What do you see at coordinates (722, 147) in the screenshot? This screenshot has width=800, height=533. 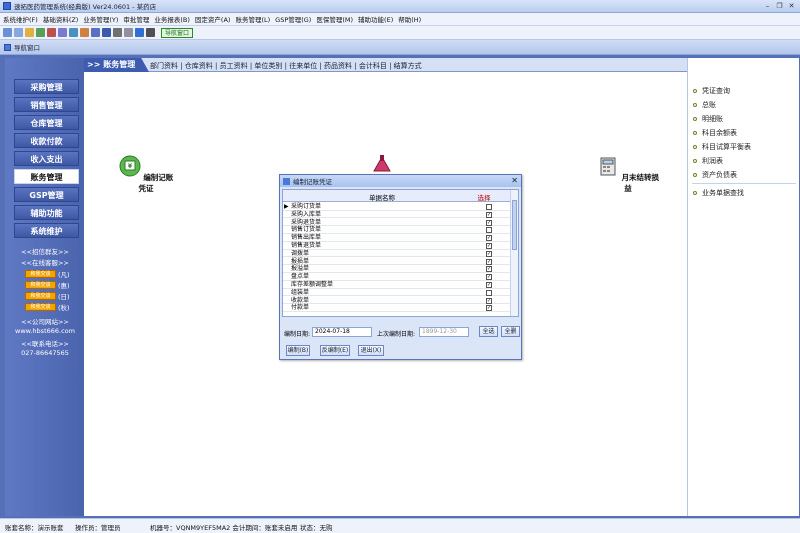 I see `link-trial-balance: 科目试算平衡表` at bounding box center [722, 147].